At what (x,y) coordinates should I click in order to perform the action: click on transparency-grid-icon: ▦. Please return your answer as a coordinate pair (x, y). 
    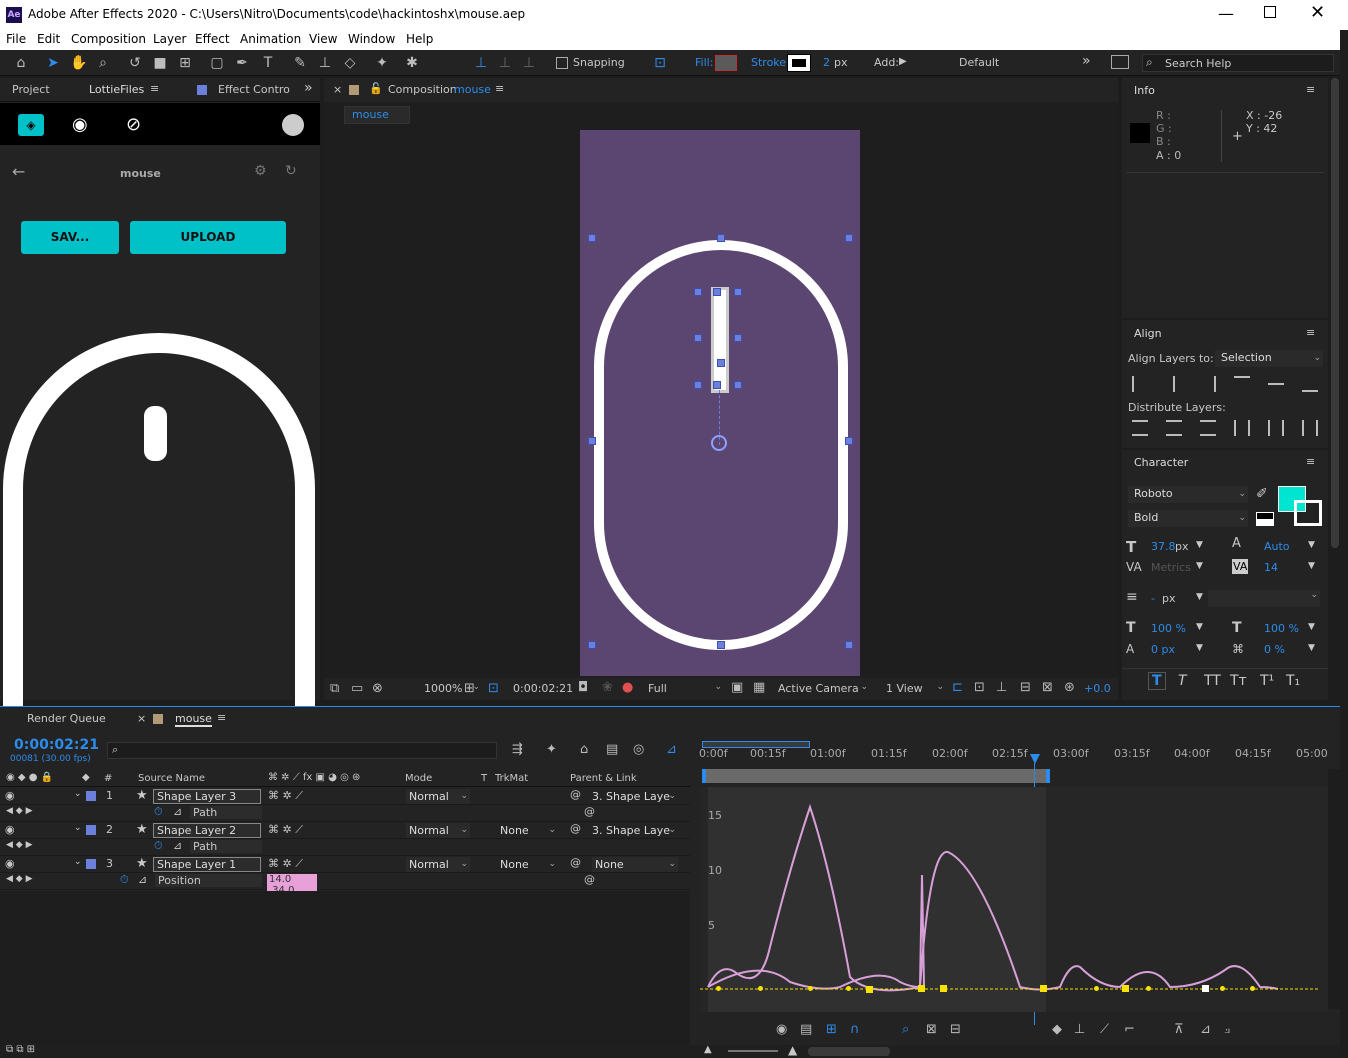
    Looking at the image, I should click on (759, 687).